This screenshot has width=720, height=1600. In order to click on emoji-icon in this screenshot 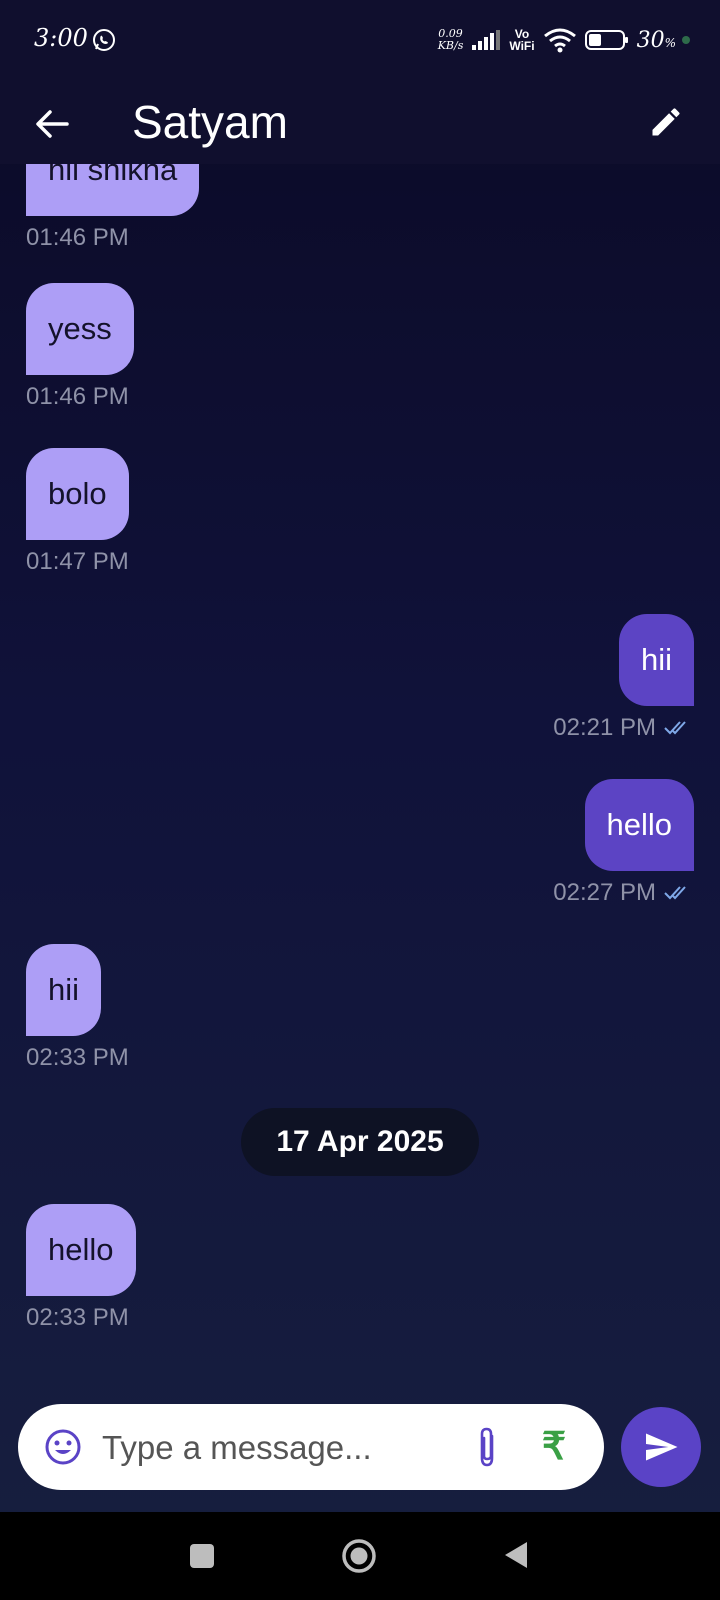, I will do `click(63, 1447)`.